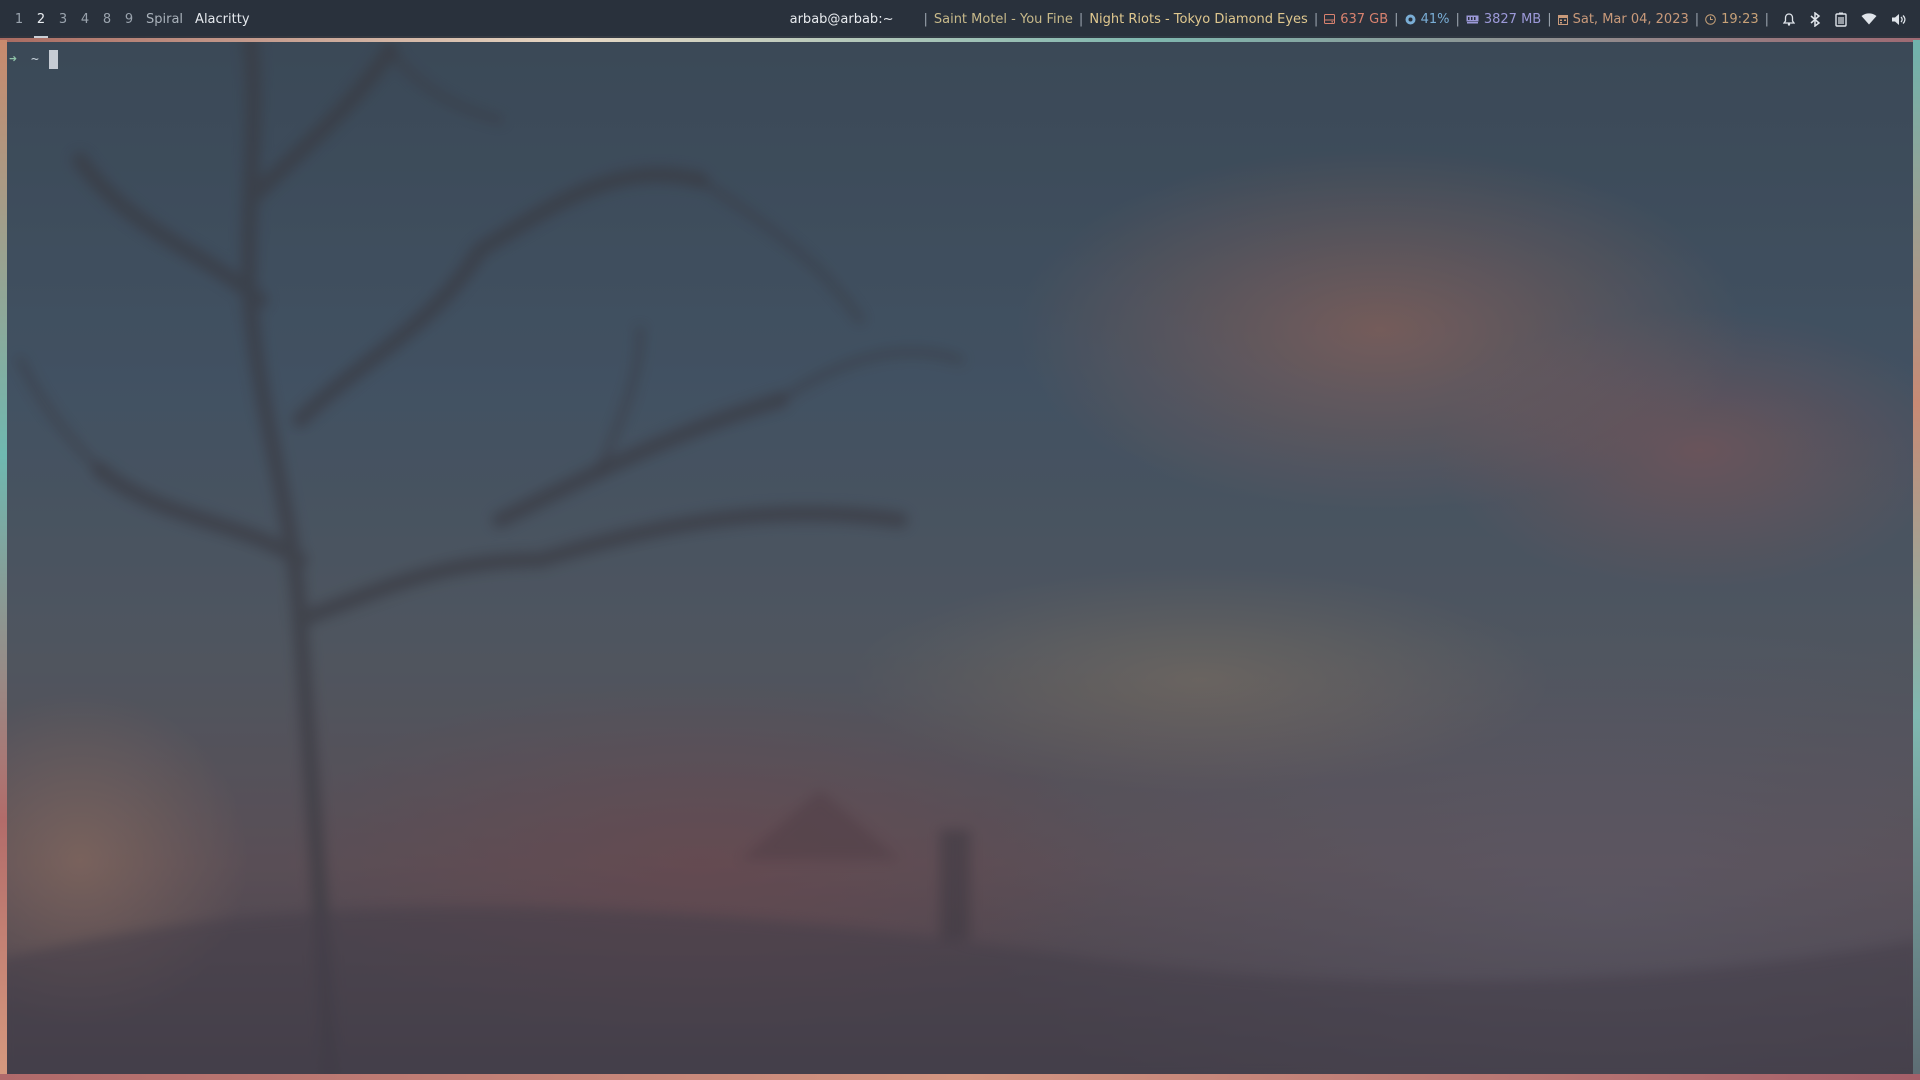 This screenshot has height=1080, width=1920. What do you see at coordinates (1364, 19) in the screenshot?
I see `disk-value: 637 GB` at bounding box center [1364, 19].